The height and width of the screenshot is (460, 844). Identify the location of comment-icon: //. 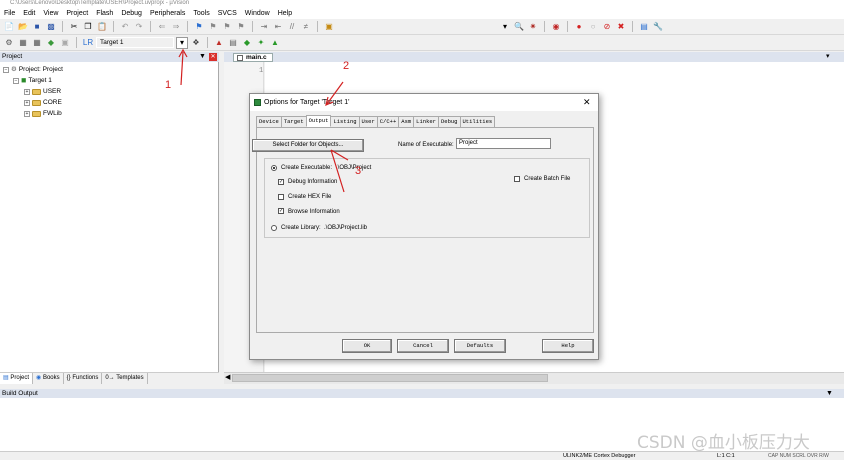
(292, 27).